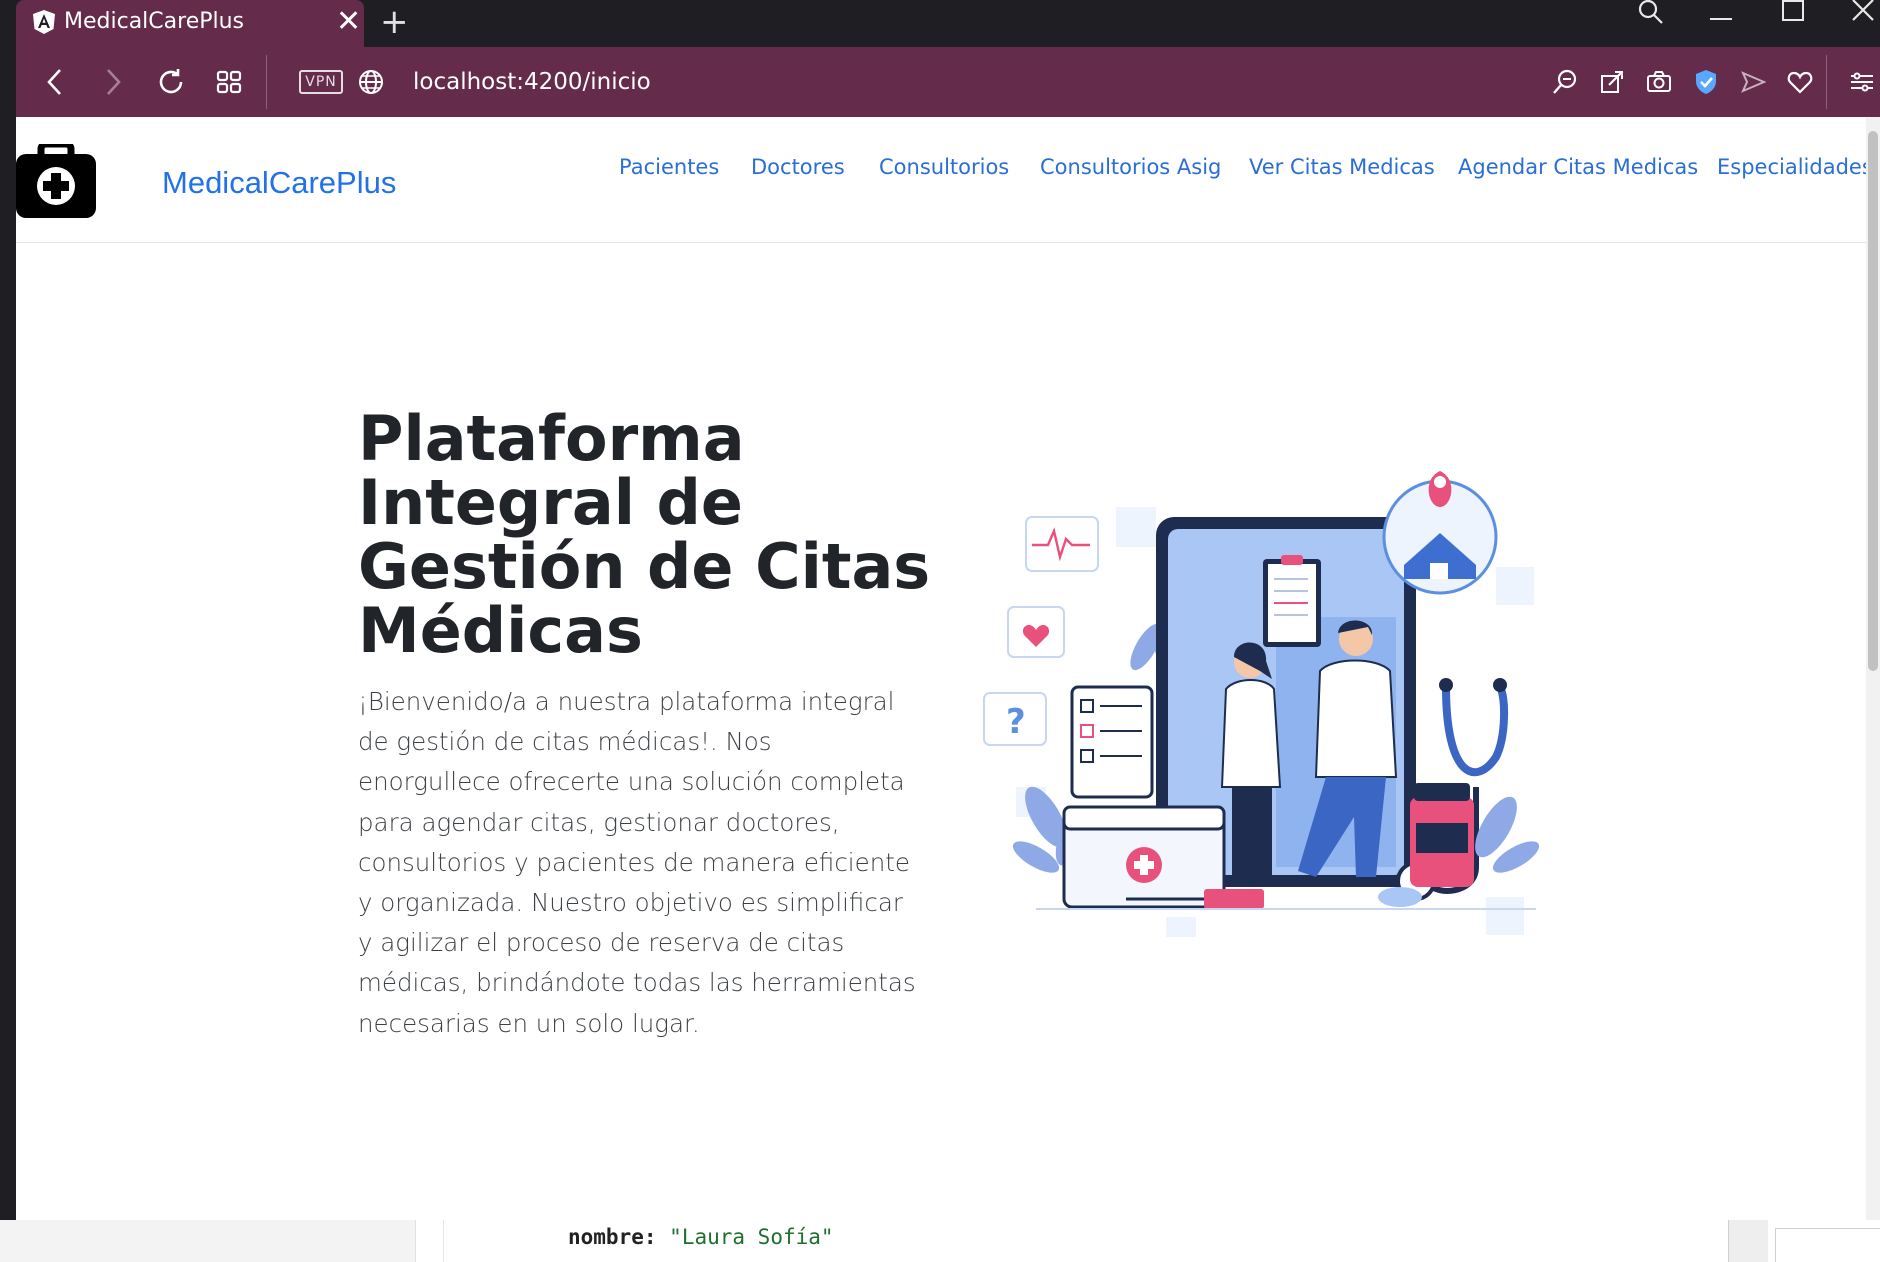 The width and height of the screenshot is (1880, 1262). I want to click on new-tab-icon: +, so click(394, 22).